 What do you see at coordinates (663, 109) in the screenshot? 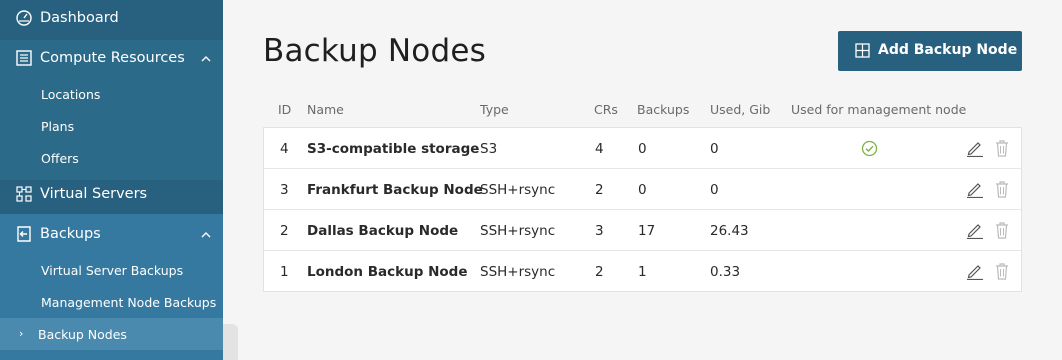
I see `column-header-backups: Backups` at bounding box center [663, 109].